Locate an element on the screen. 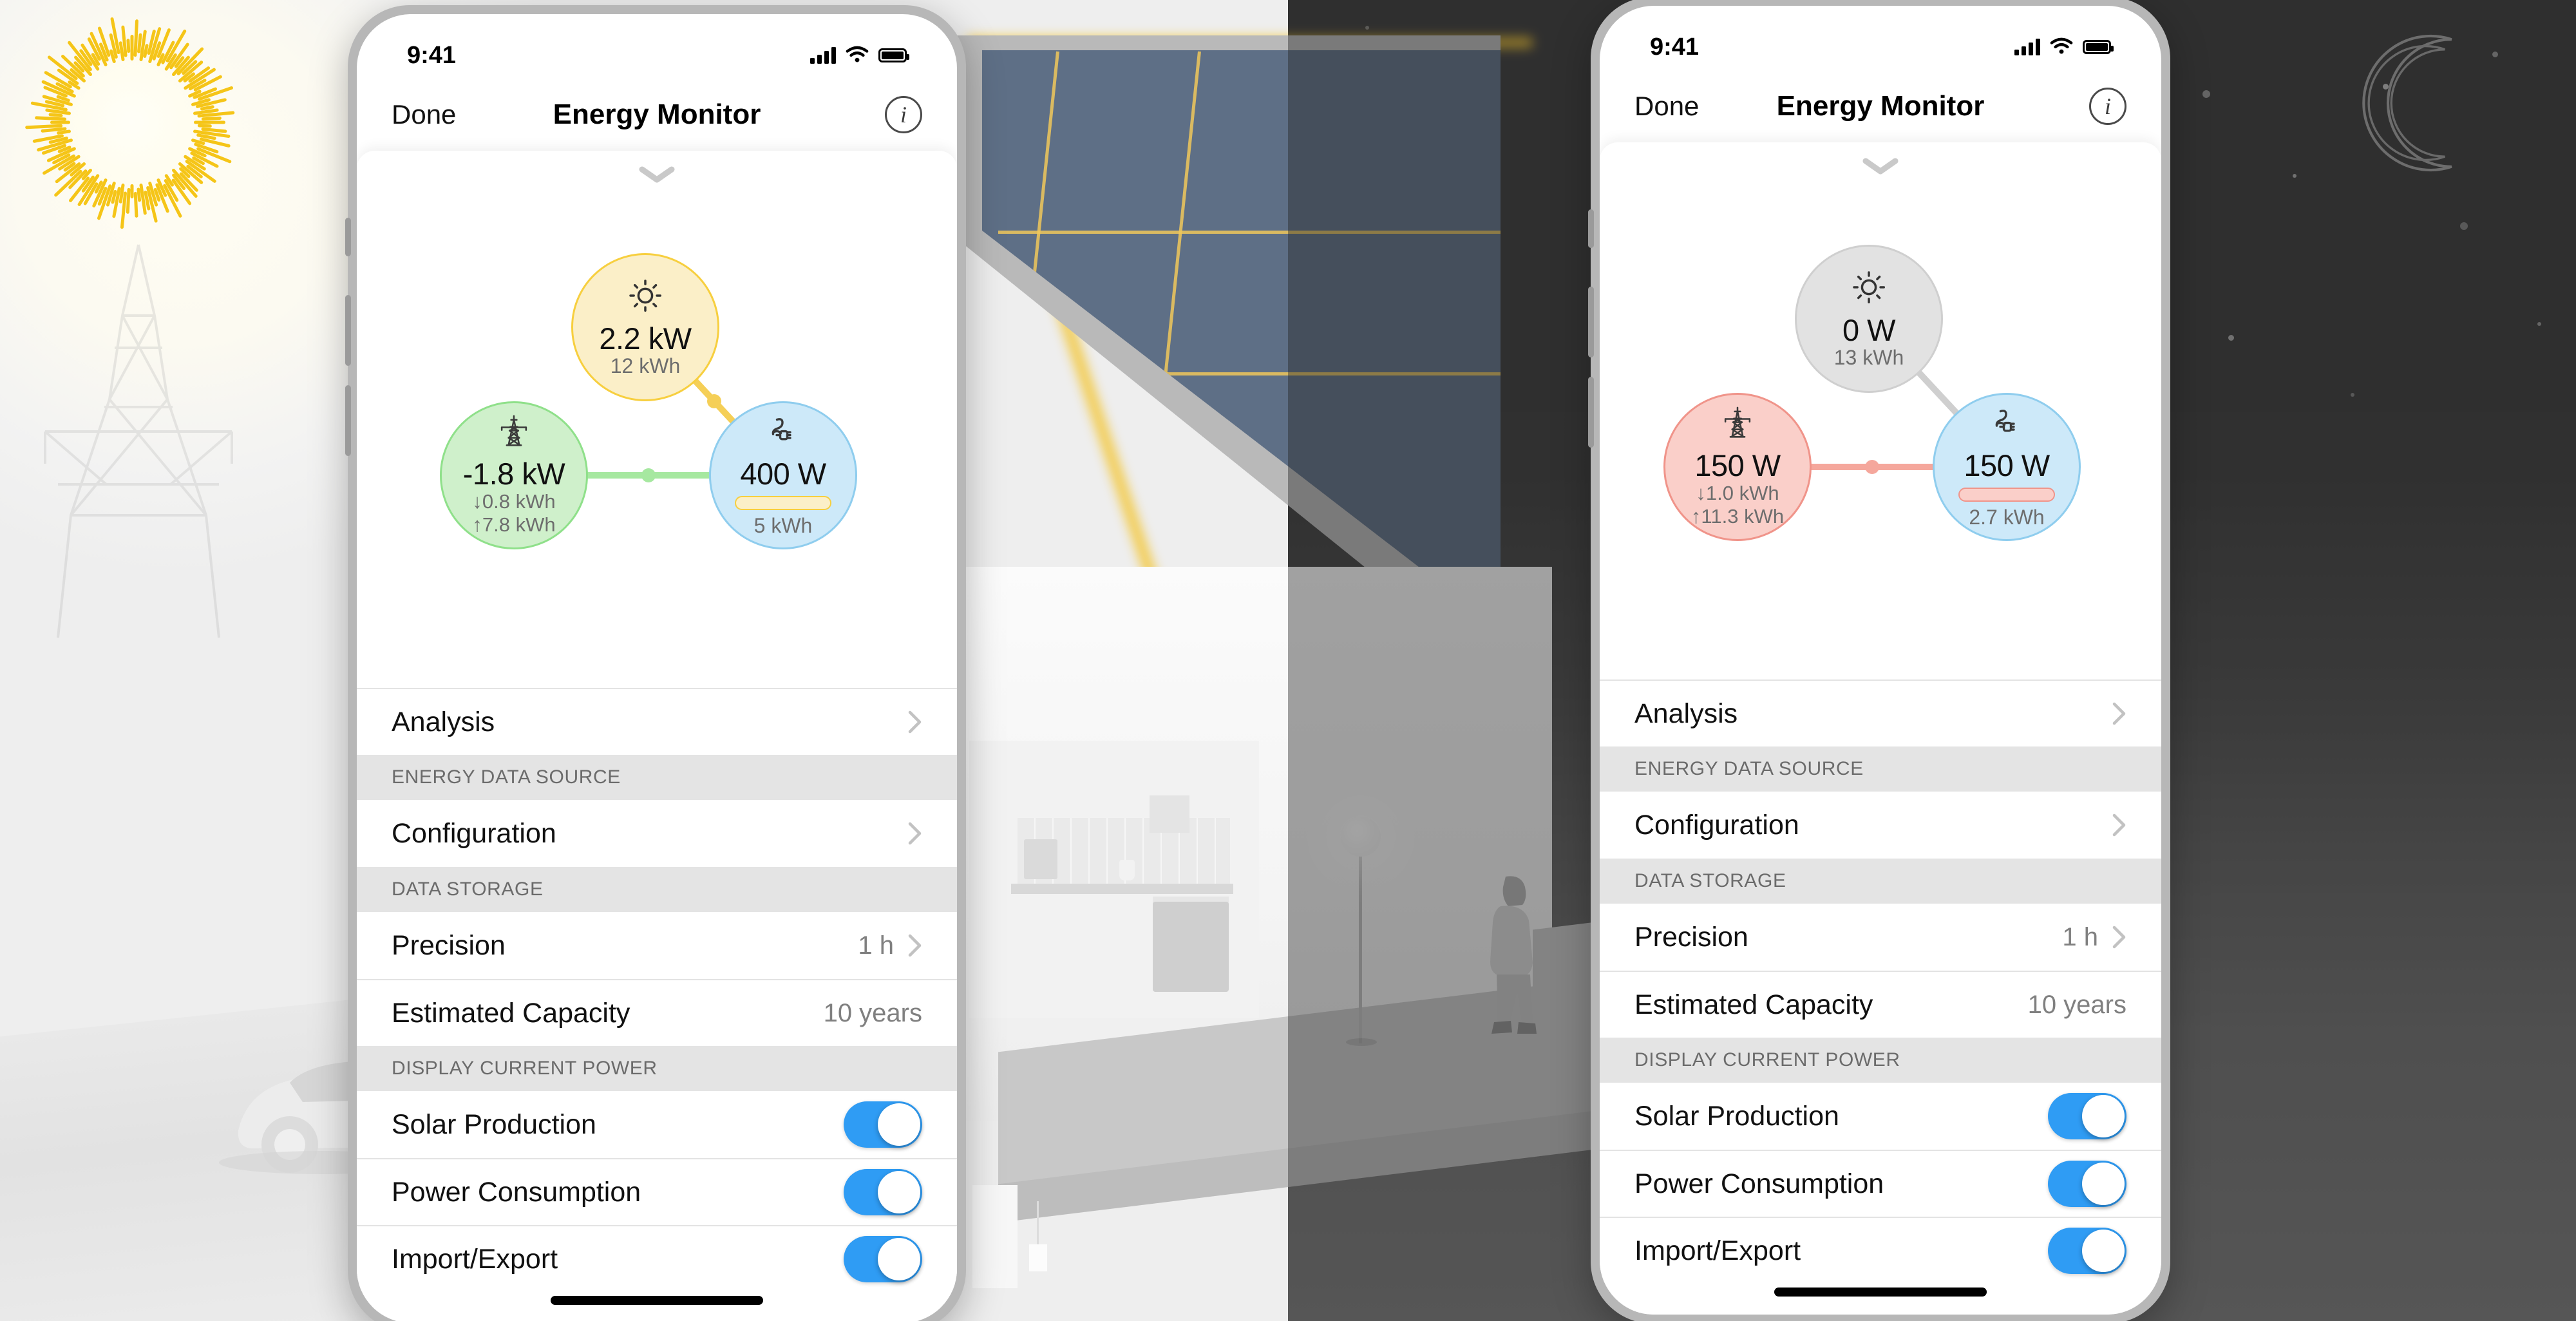  section-header: DATA STORAGE is located at coordinates (657, 889).